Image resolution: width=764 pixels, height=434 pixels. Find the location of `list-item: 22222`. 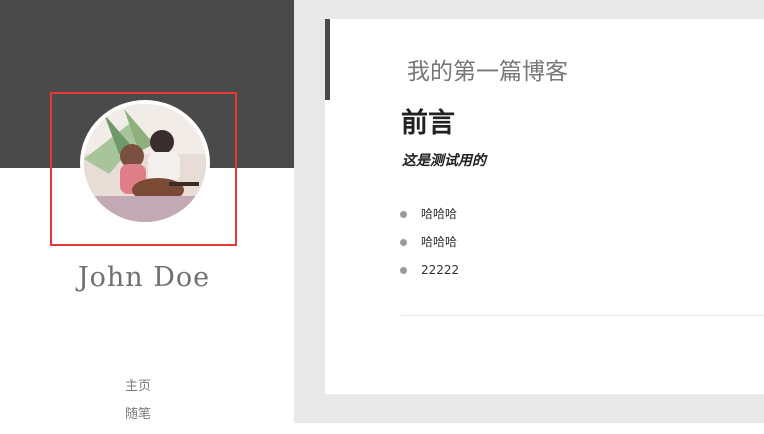

list-item: 22222 is located at coordinates (429, 275).